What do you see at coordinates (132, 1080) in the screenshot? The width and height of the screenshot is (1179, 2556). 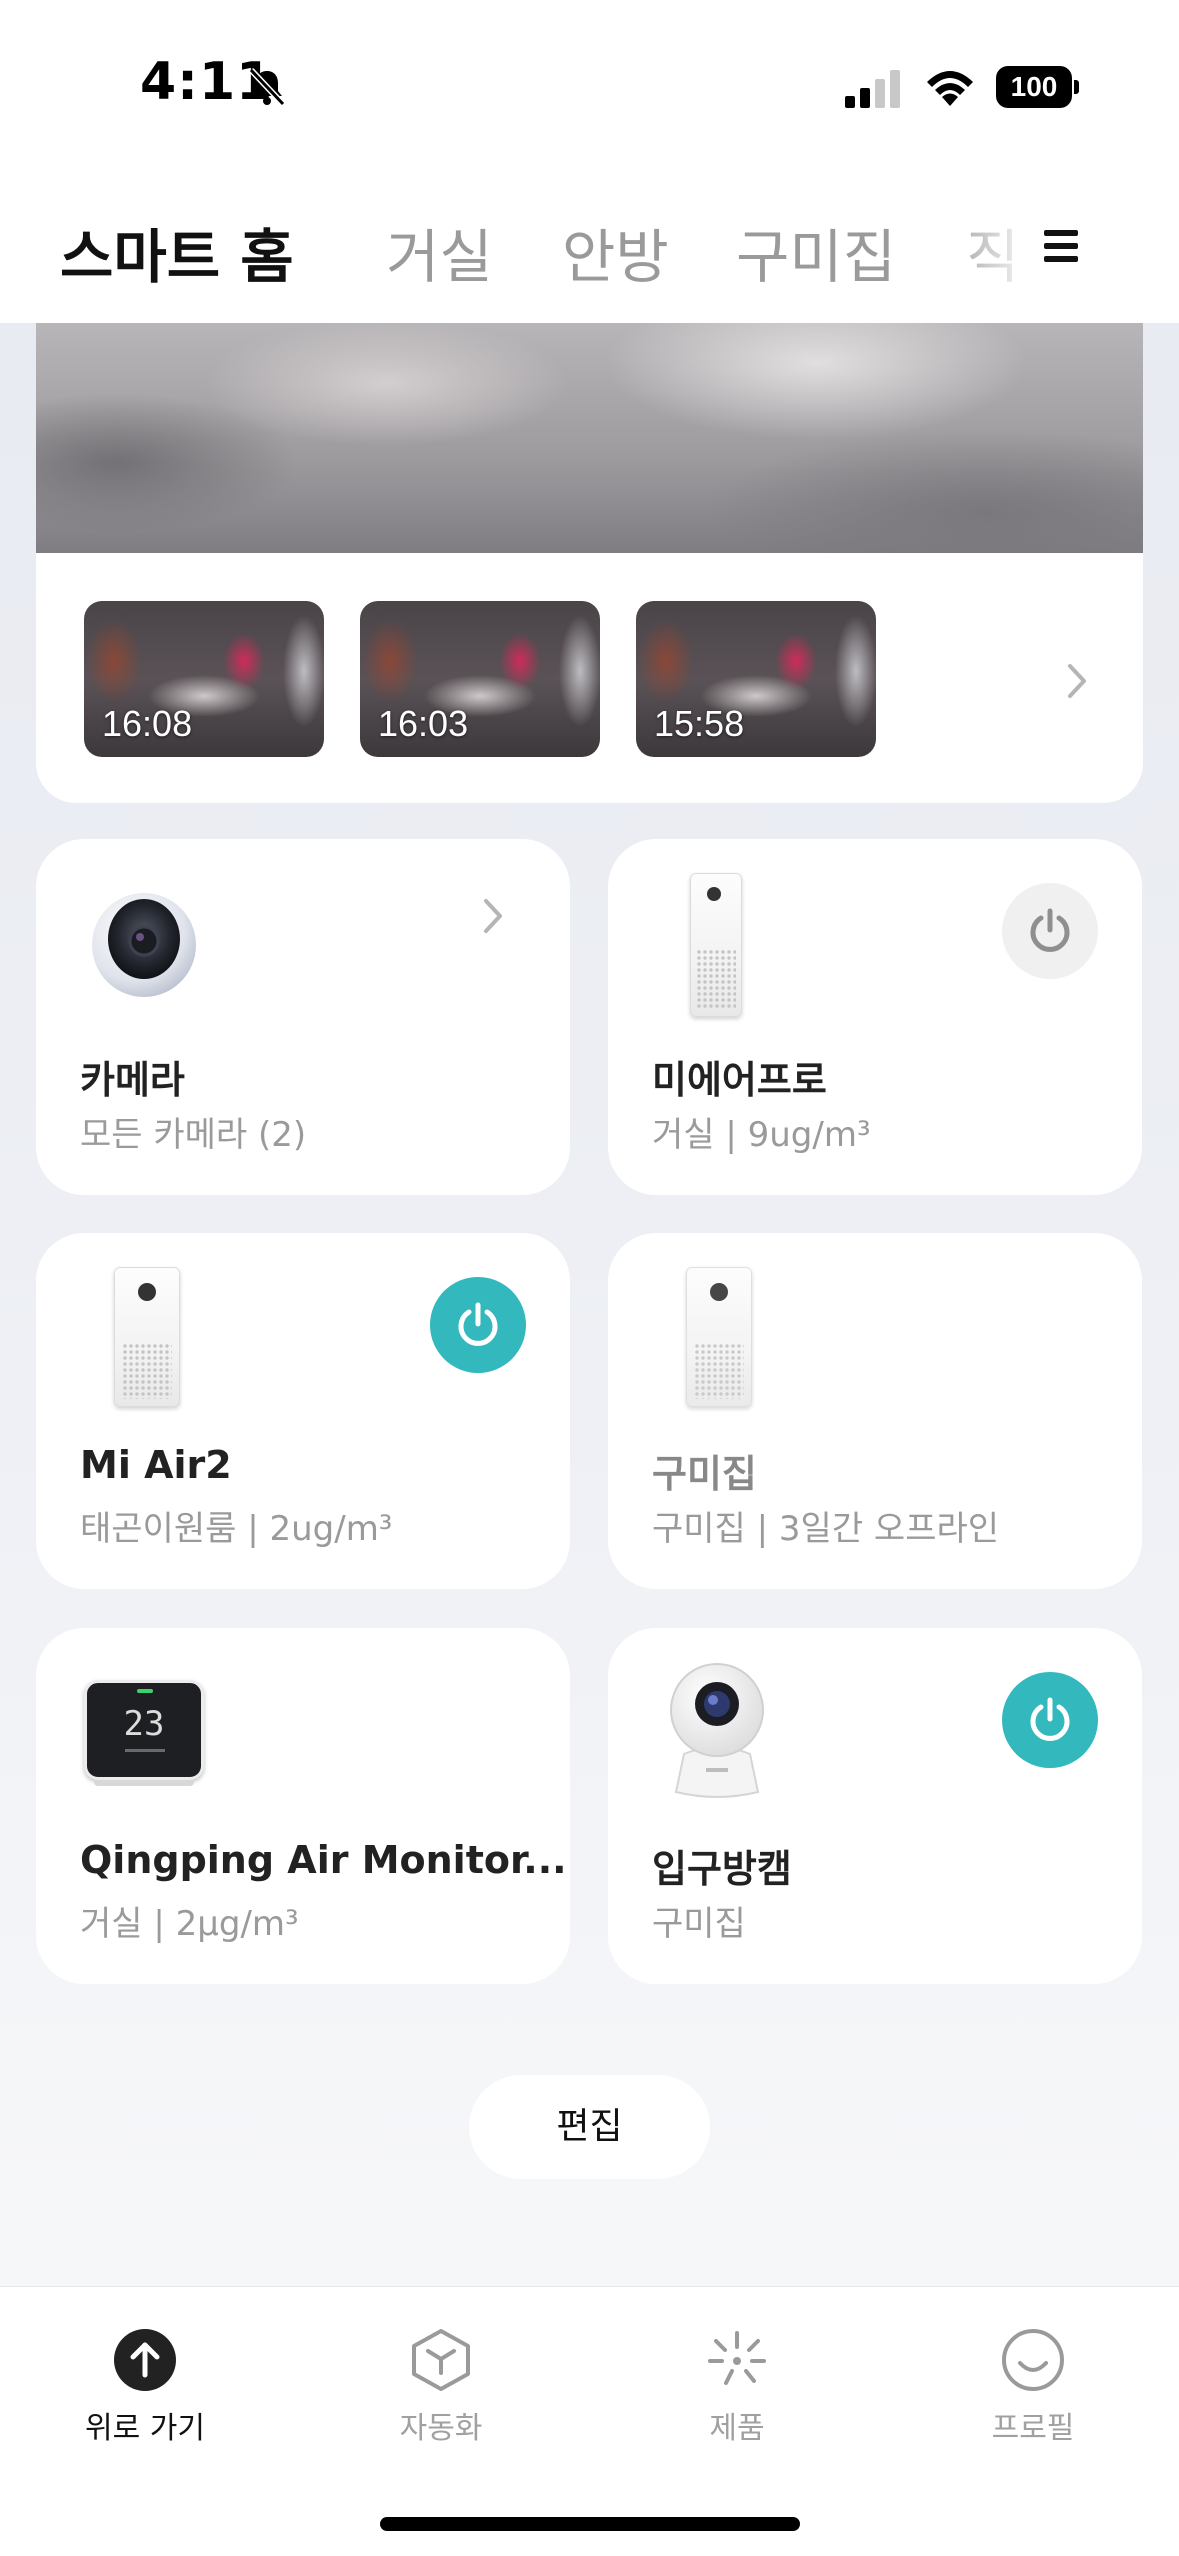 I see `device-name: 카메라` at bounding box center [132, 1080].